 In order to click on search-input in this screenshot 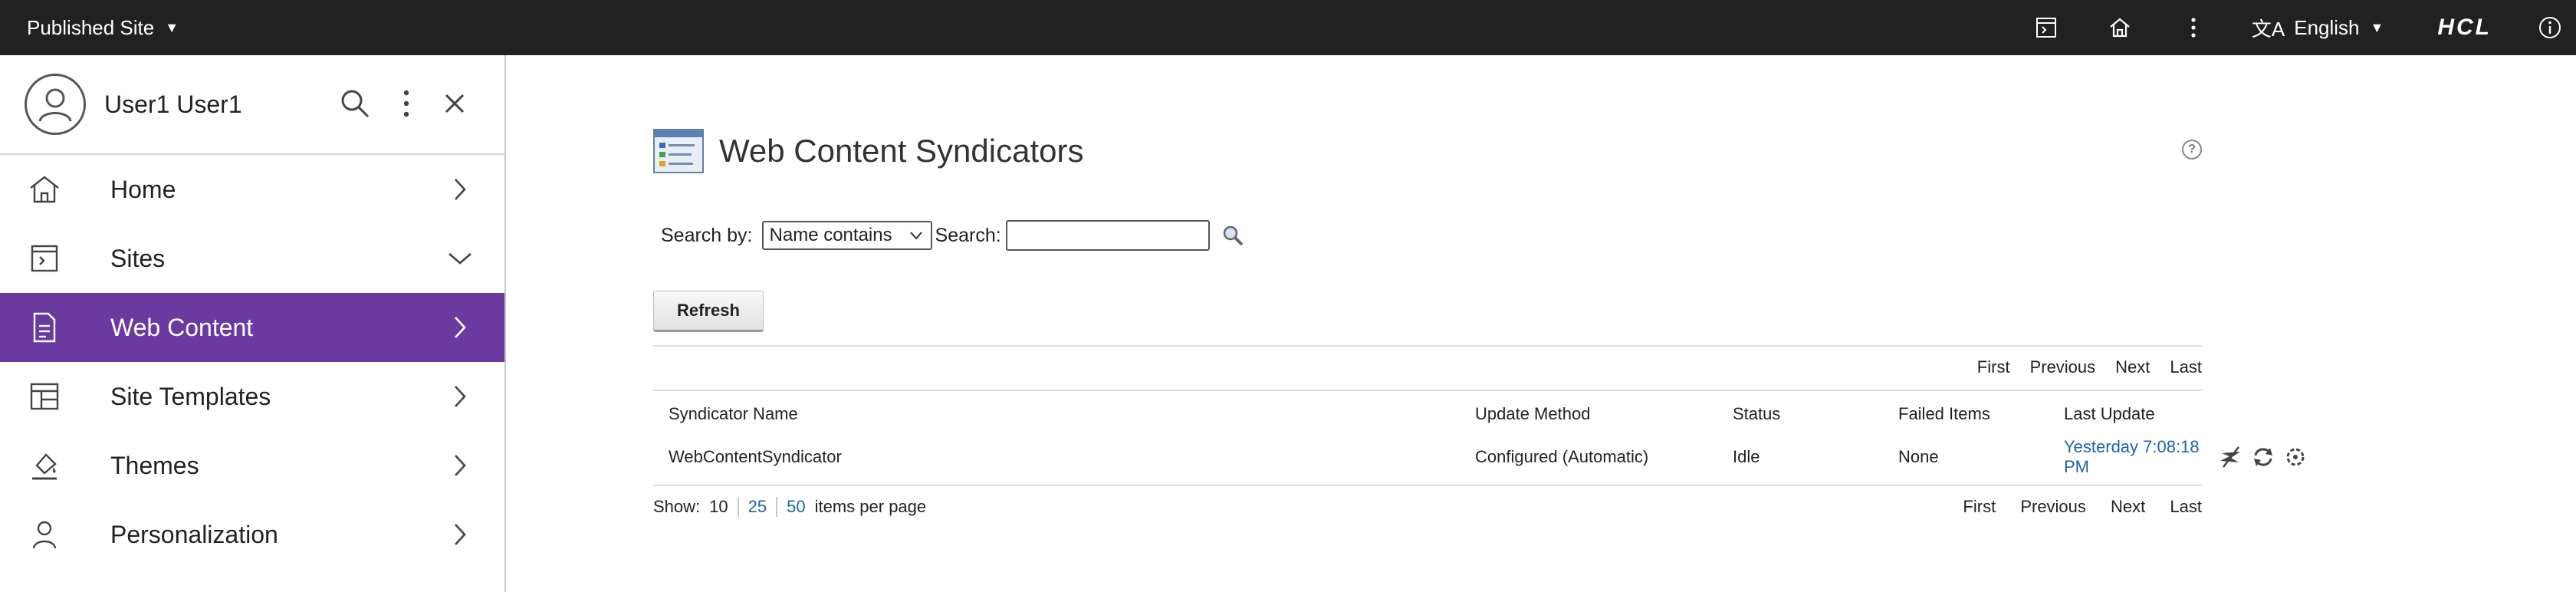, I will do `click(1107, 235)`.